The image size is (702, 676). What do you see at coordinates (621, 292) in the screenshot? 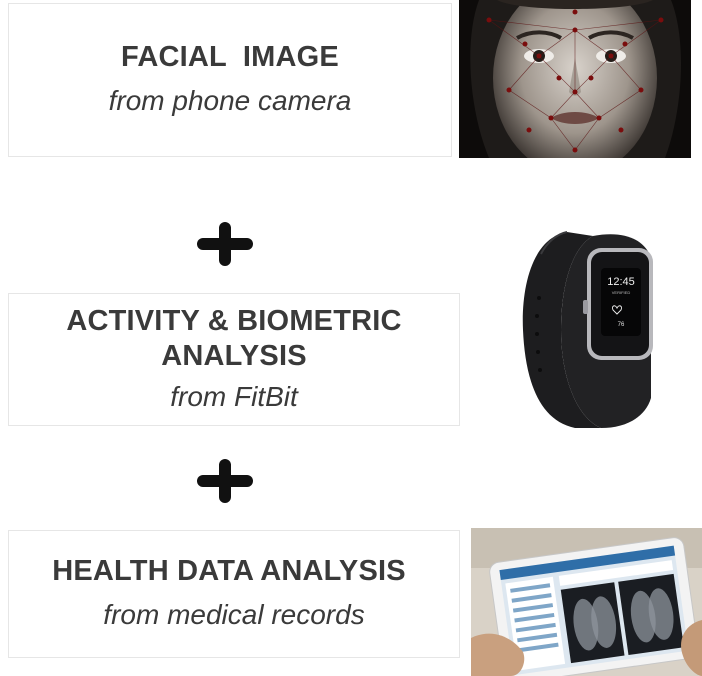
I see `watch-status: VERIFIED` at bounding box center [621, 292].